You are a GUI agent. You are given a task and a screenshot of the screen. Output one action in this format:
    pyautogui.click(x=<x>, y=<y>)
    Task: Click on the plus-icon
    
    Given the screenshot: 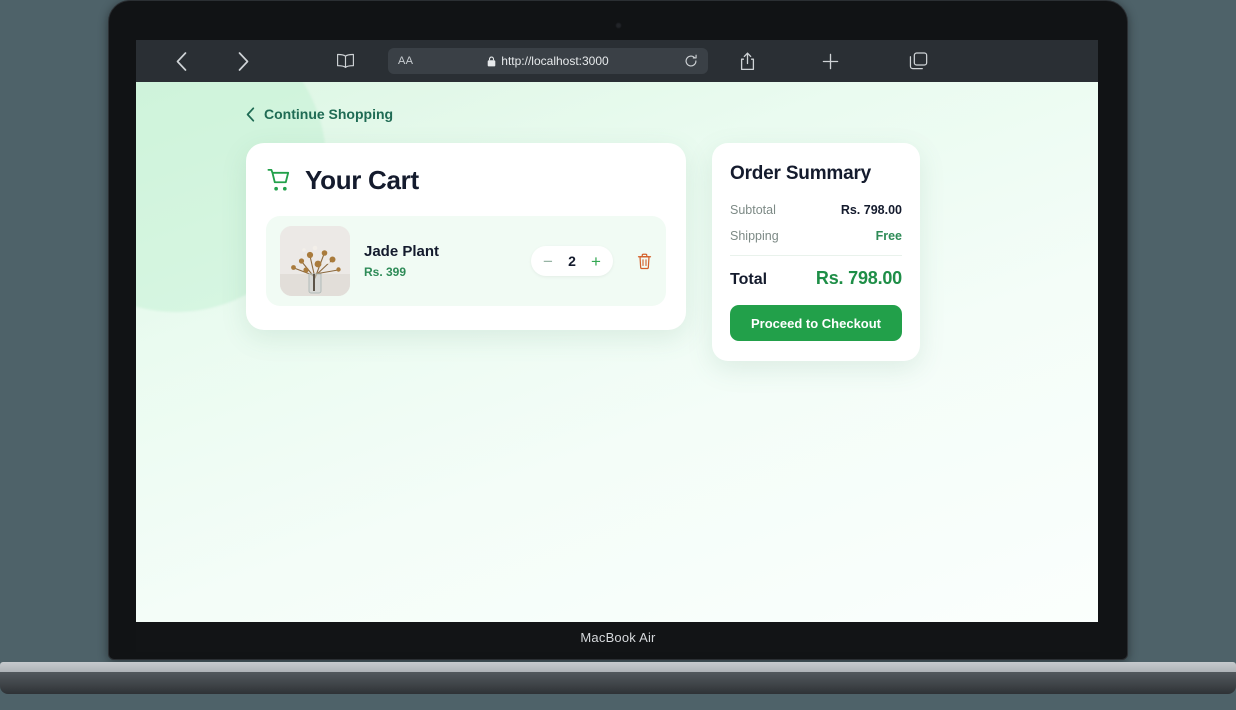 What is the action you would take?
    pyautogui.click(x=830, y=61)
    